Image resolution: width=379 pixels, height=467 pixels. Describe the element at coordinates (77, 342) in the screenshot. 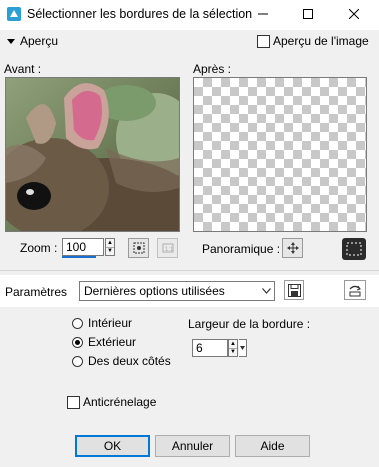

I see `radio-outside` at that location.